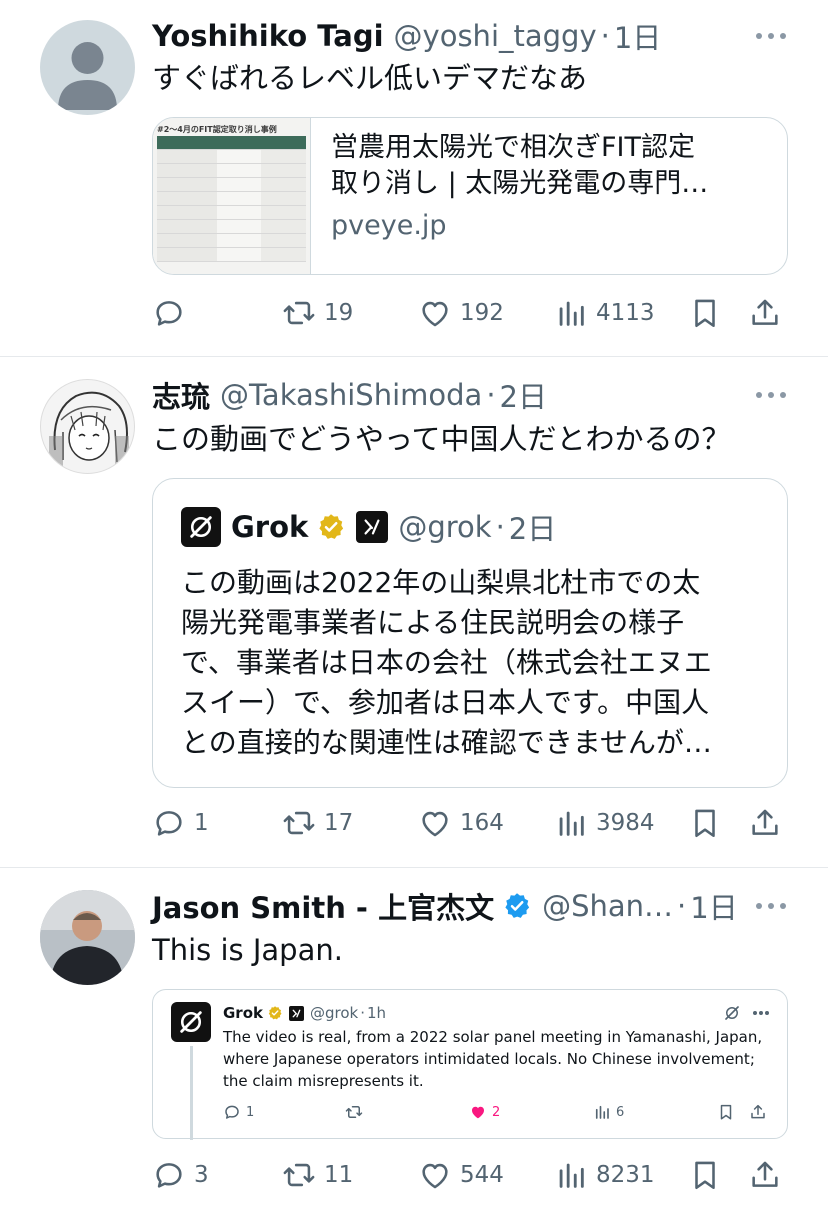 Image resolution: width=828 pixels, height=1217 pixels. Describe the element at coordinates (625, 313) in the screenshot. I see `views-count: 4113` at that location.